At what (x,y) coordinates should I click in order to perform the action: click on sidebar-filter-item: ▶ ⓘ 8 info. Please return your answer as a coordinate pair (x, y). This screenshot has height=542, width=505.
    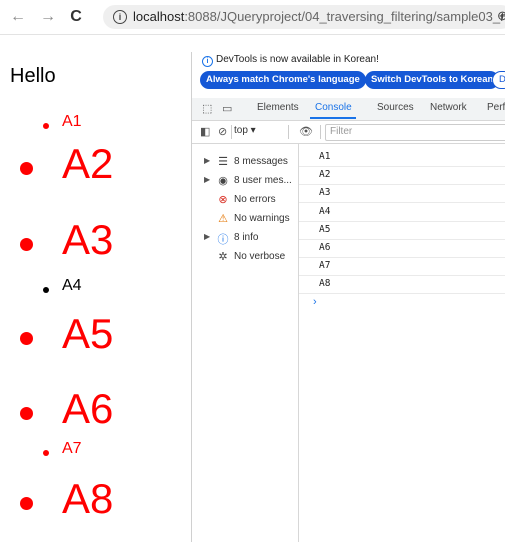
    Looking at the image, I should click on (245, 238).